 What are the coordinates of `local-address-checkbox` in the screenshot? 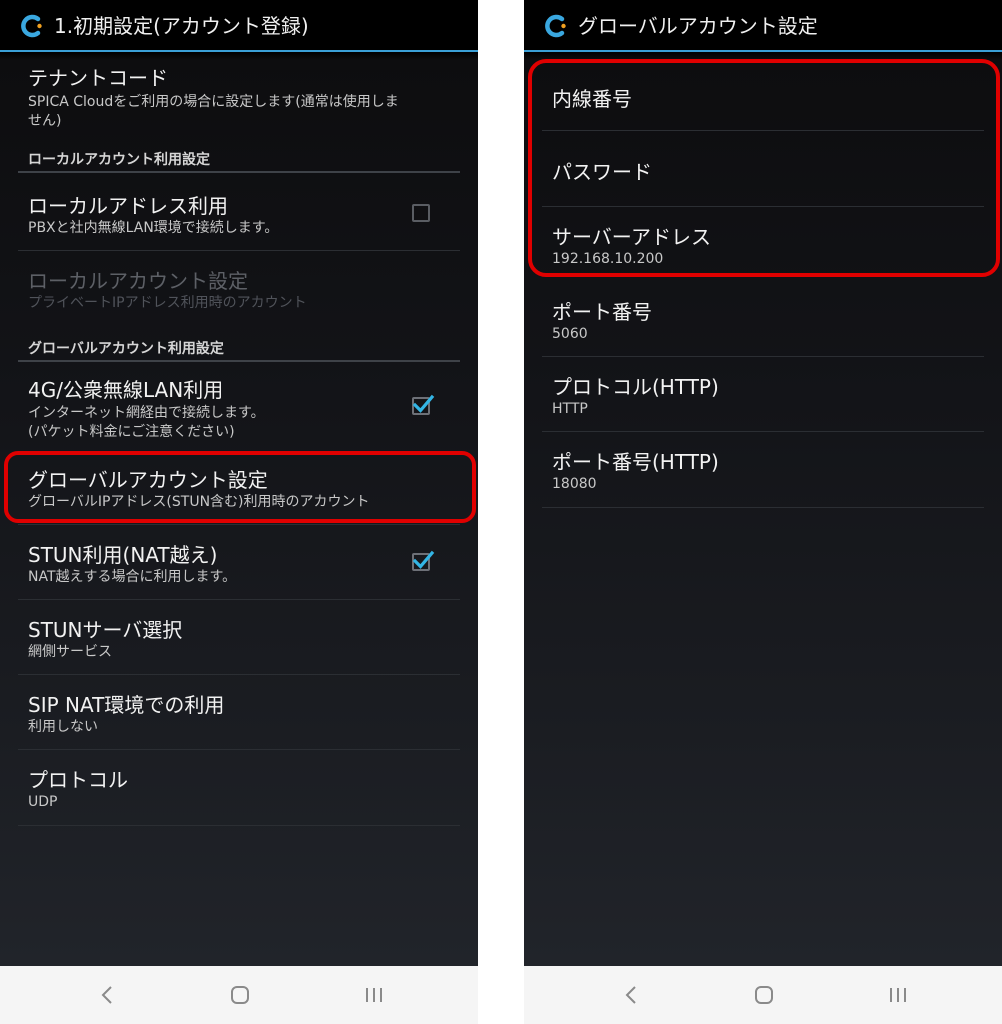 It's located at (421, 213).